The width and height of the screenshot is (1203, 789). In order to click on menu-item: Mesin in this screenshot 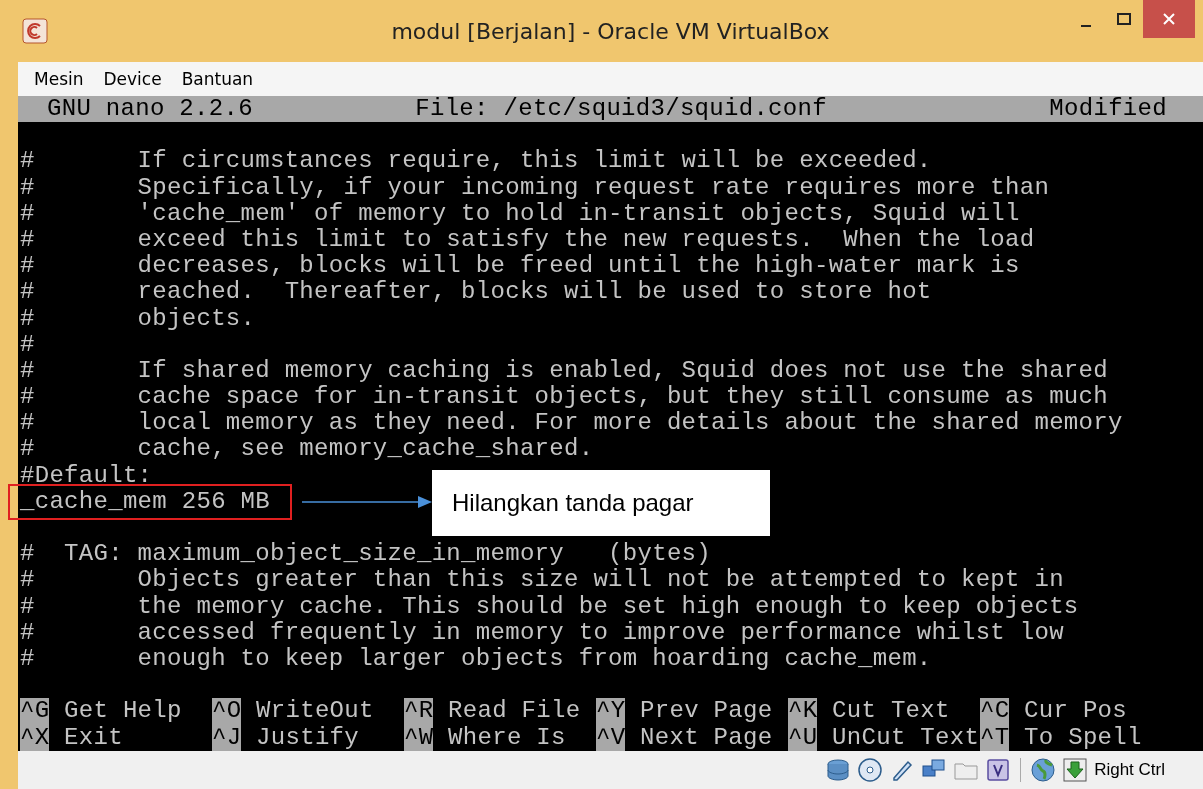, I will do `click(59, 79)`.